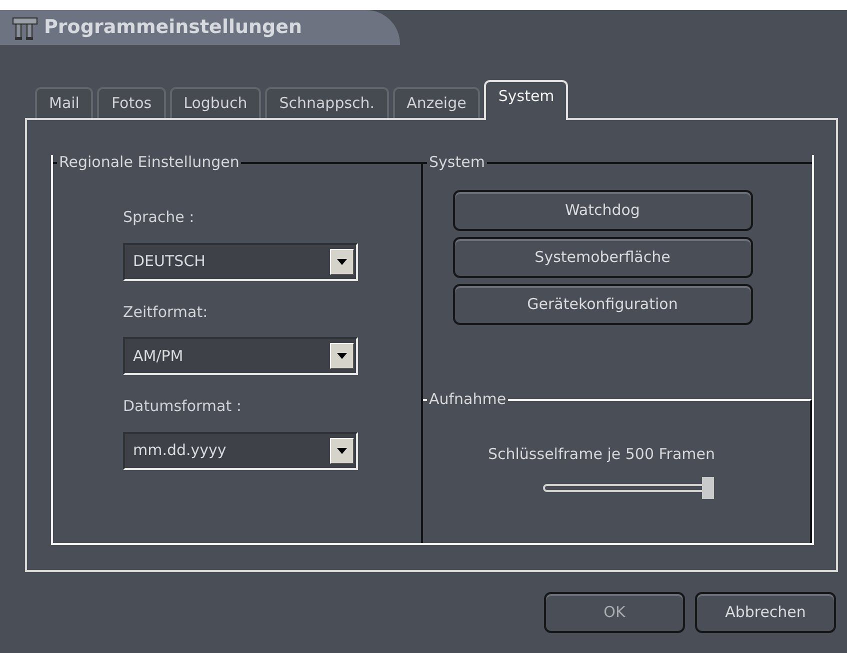 The image size is (847, 653). I want to click on group-title: Regionale Einstellungen, so click(149, 162).